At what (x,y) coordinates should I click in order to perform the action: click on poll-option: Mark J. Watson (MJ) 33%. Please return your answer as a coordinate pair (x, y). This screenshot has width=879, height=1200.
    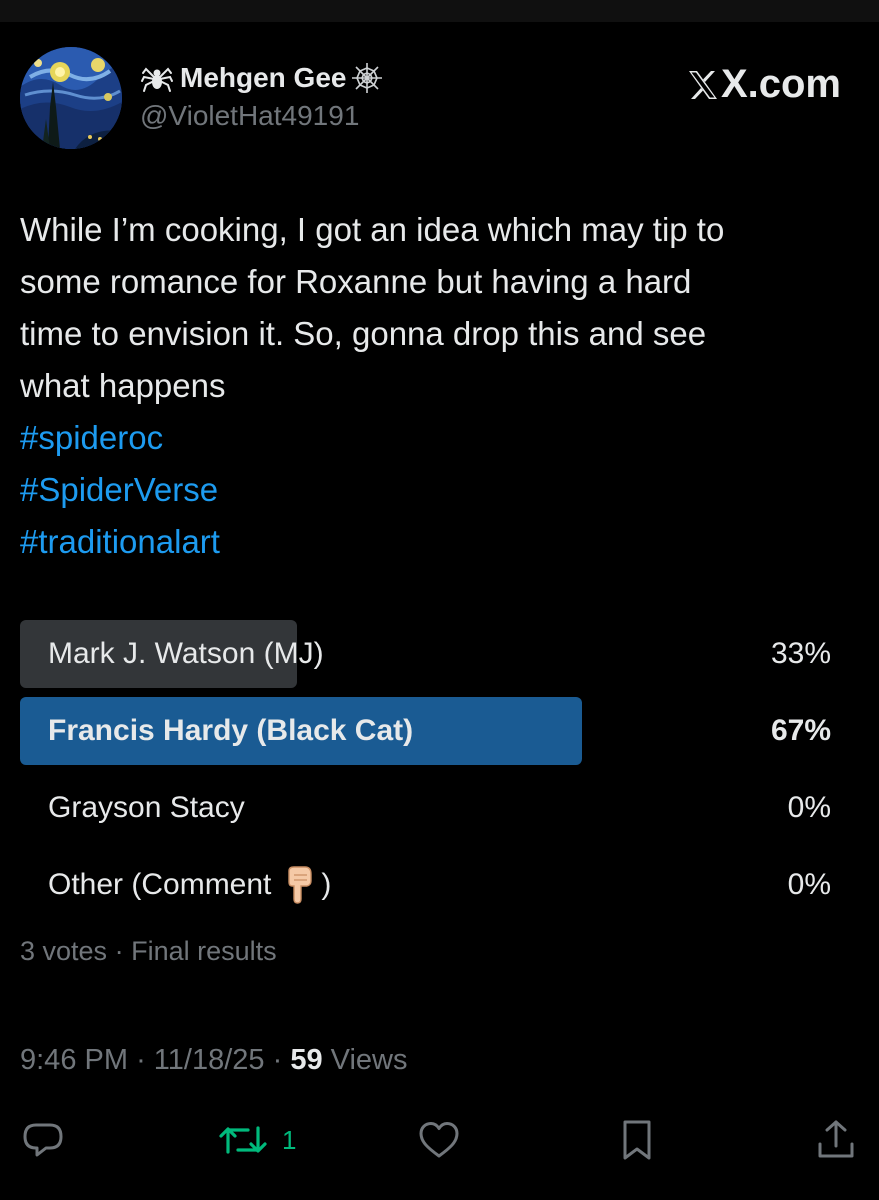
    Looking at the image, I should click on (425, 654).